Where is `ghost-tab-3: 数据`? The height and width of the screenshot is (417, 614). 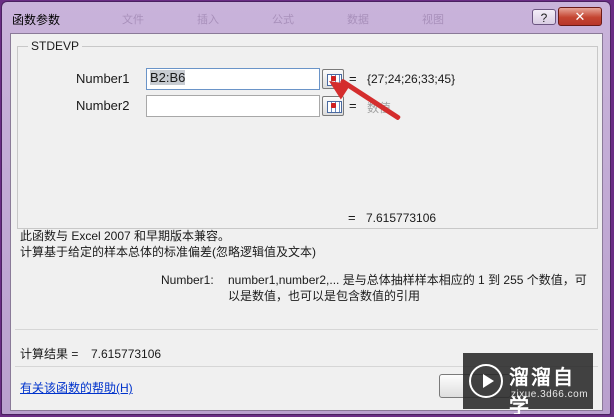
ghost-tab-3: 数据 is located at coordinates (358, 20).